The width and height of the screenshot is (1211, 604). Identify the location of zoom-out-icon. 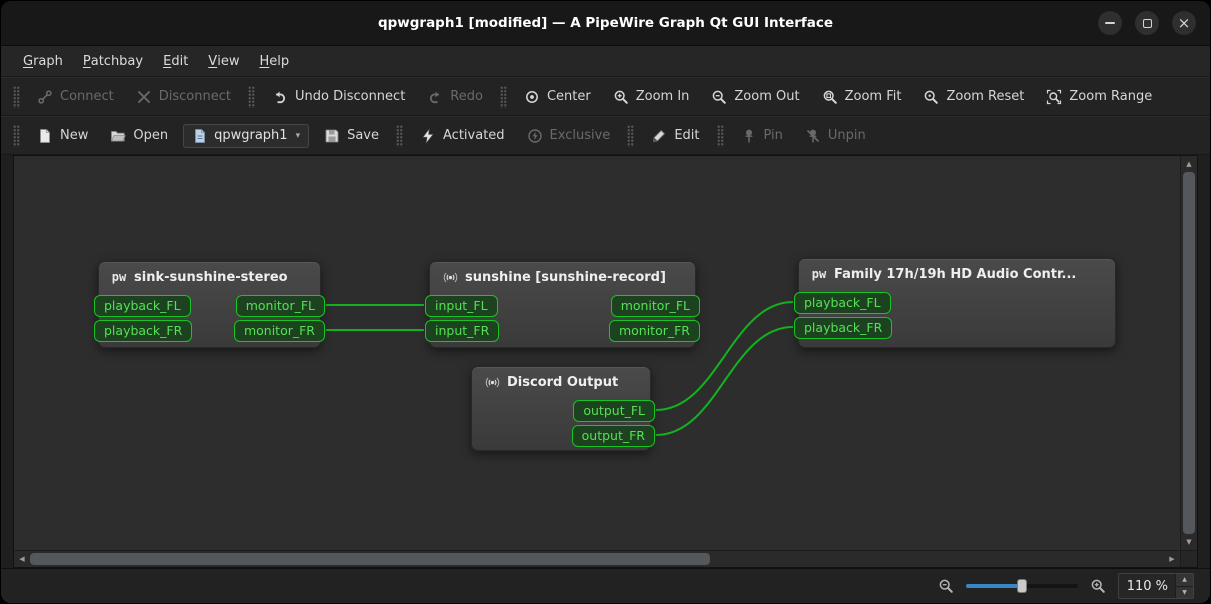
(946, 586).